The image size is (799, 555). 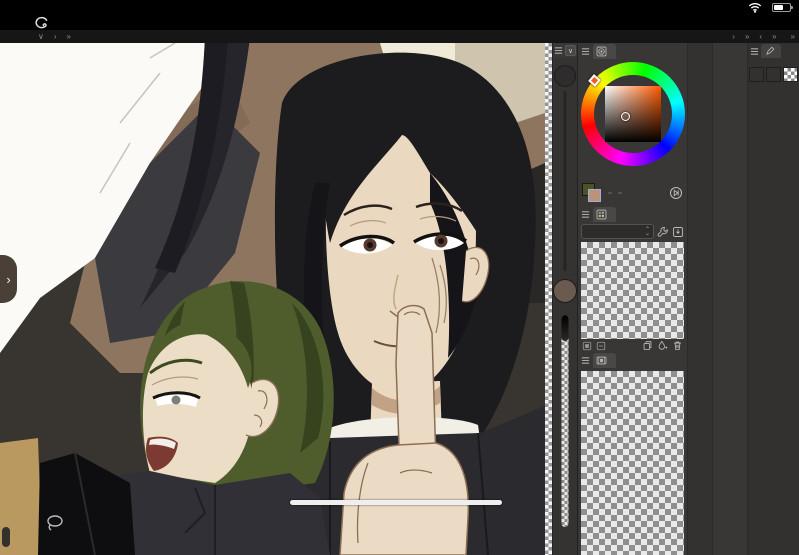 I want to click on menu-bar, so click(x=399, y=22).